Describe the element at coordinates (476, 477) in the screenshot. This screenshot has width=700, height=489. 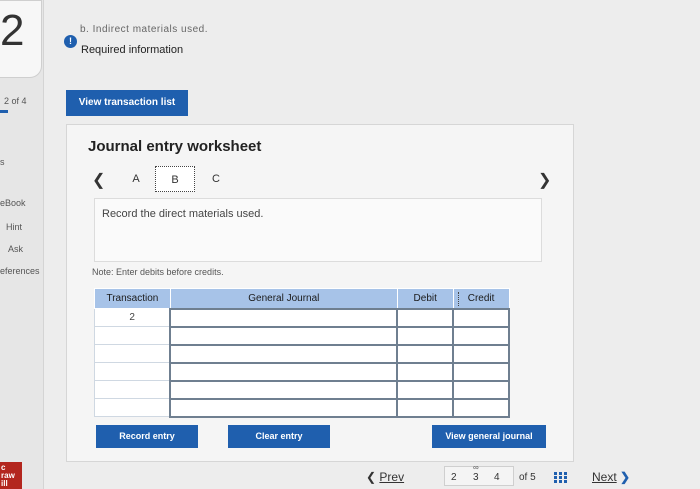
I see `page-3: 3` at that location.